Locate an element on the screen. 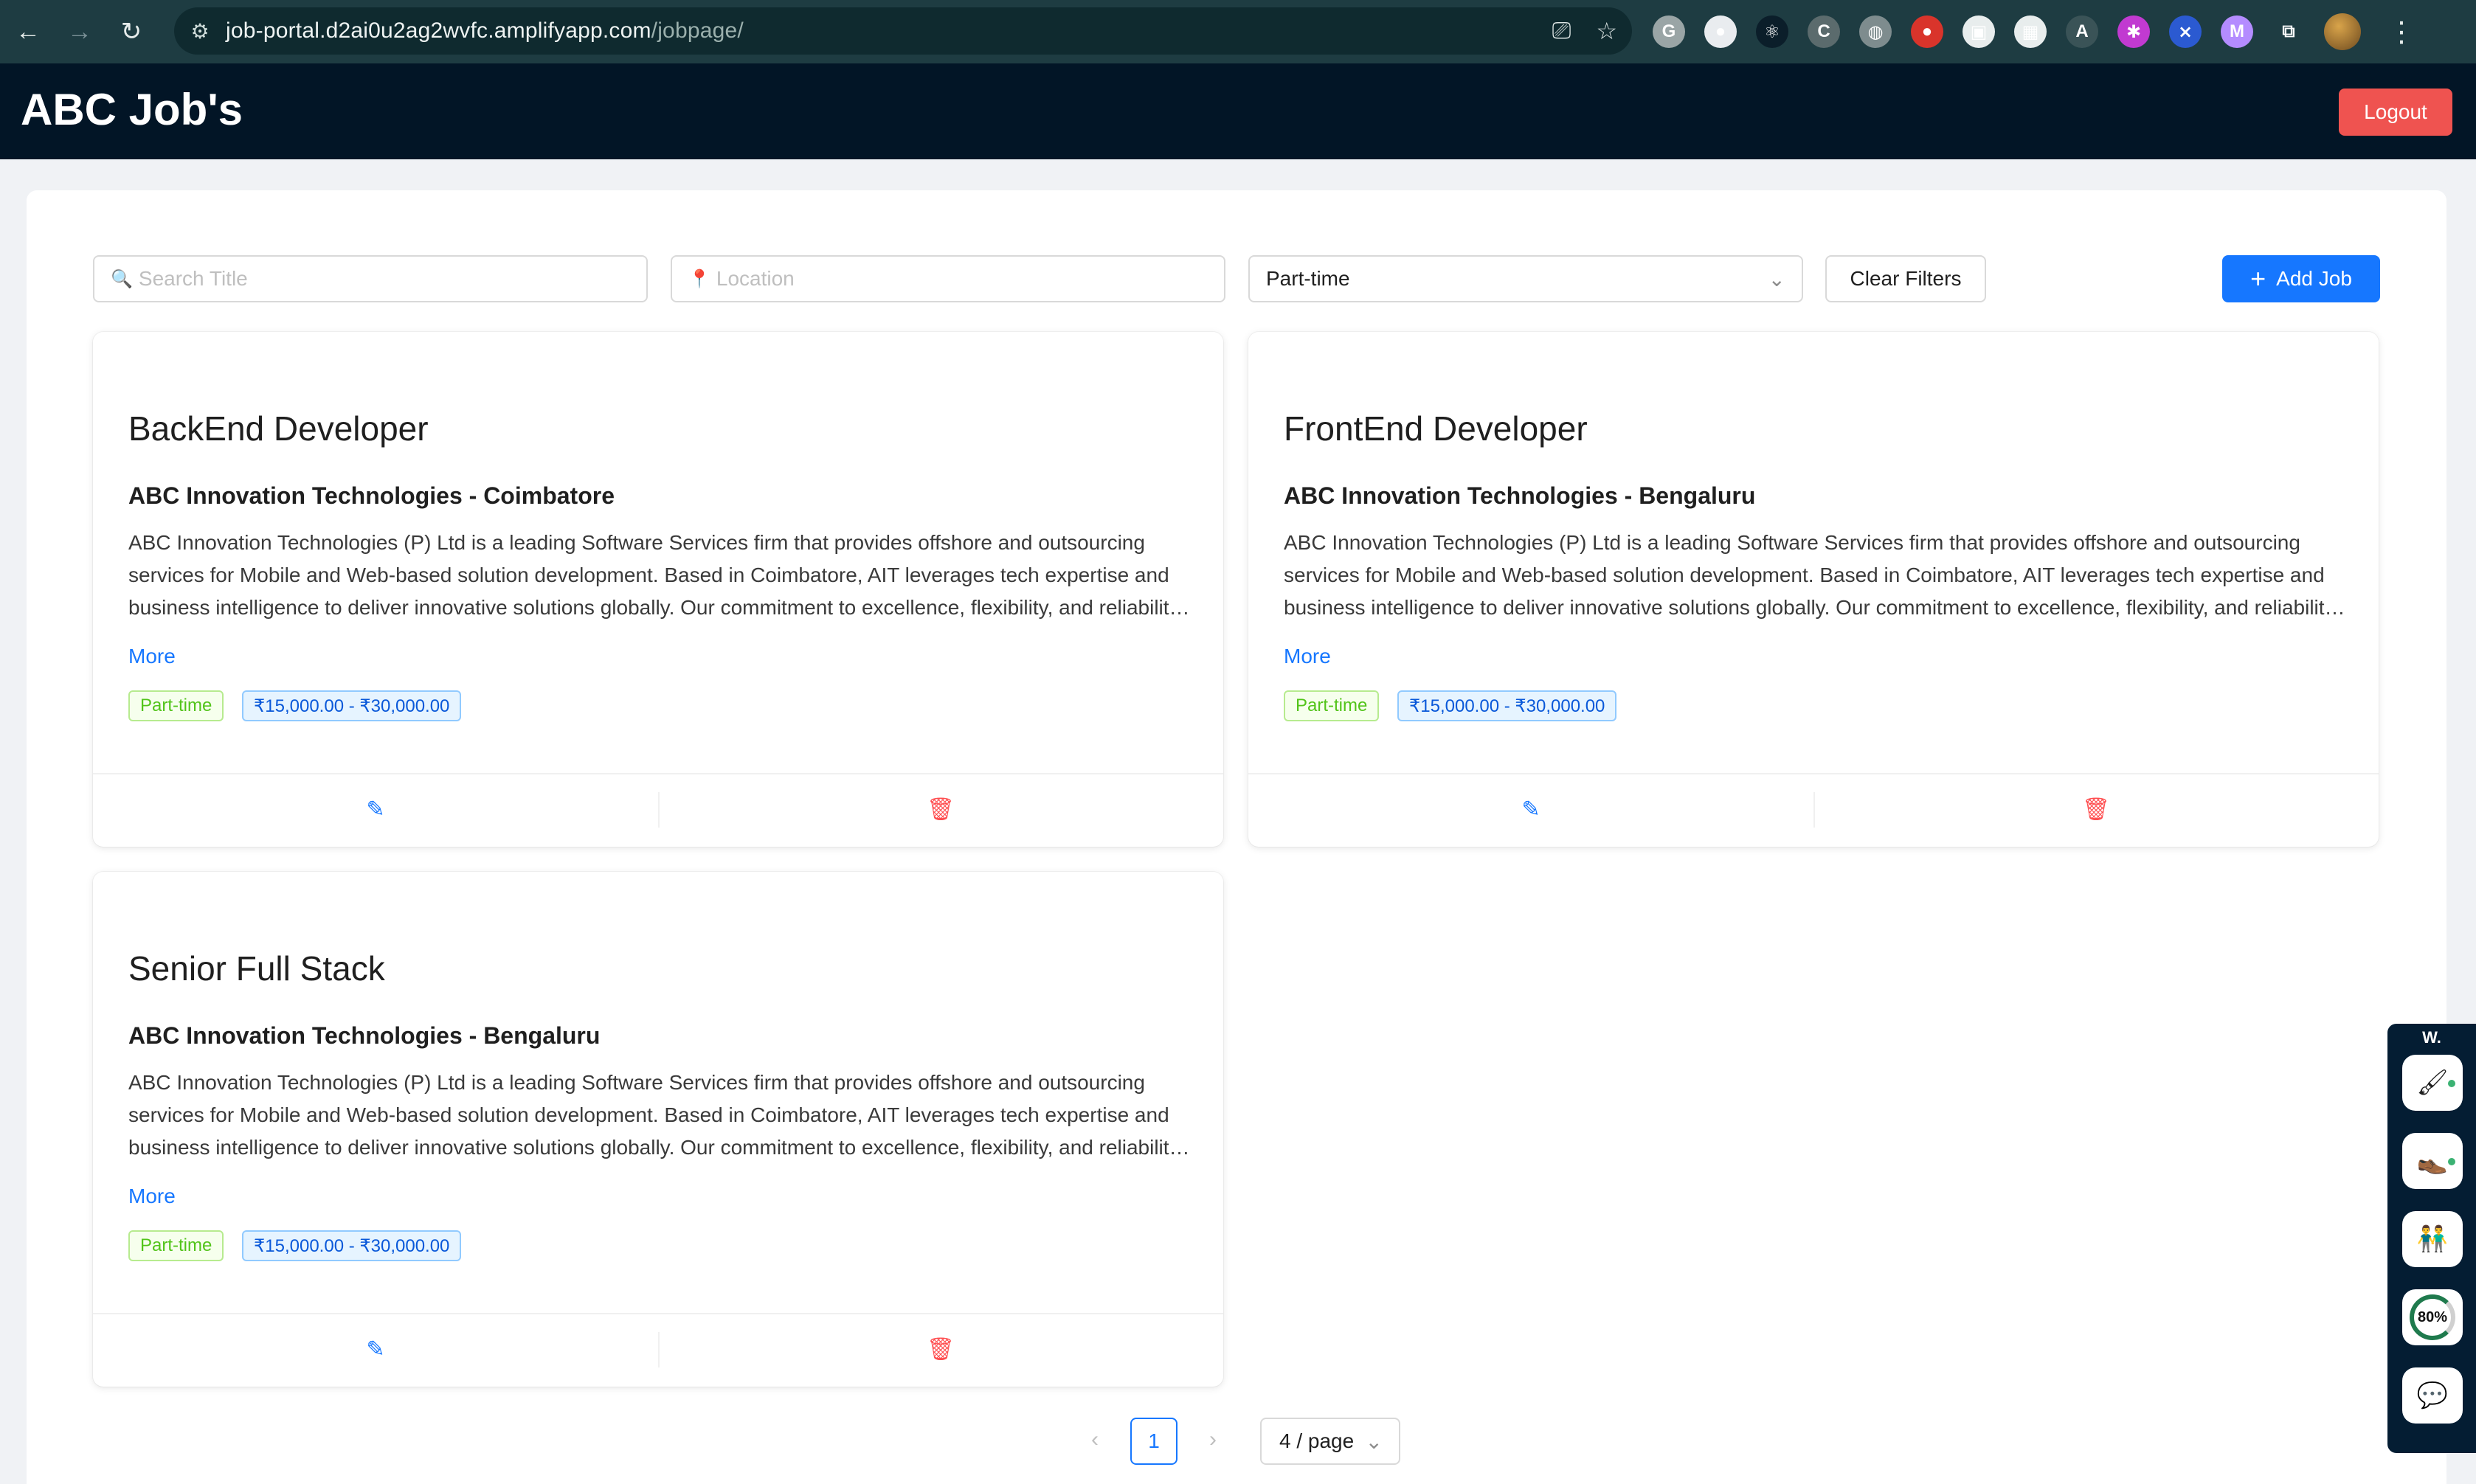 The height and width of the screenshot is (1484, 2476). arrow-right-icon: → is located at coordinates (79, 31).